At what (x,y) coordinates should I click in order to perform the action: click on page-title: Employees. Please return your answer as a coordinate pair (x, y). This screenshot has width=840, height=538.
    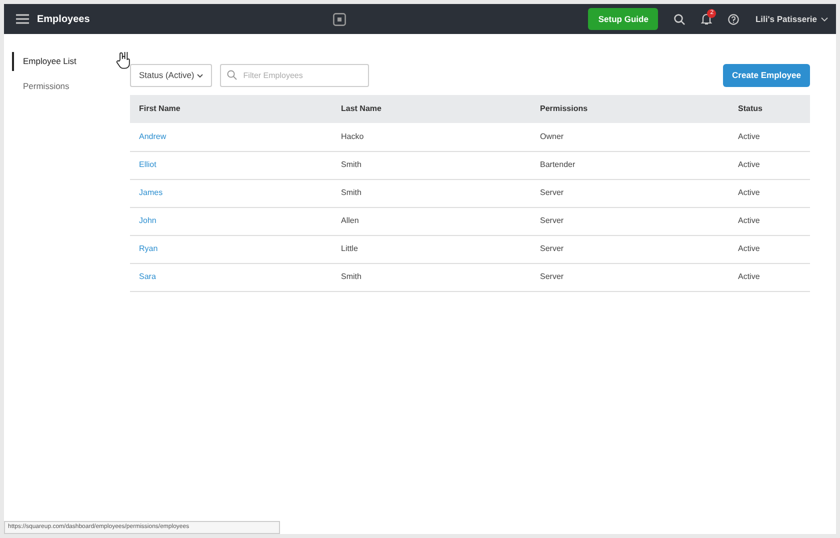
    Looking at the image, I should click on (63, 19).